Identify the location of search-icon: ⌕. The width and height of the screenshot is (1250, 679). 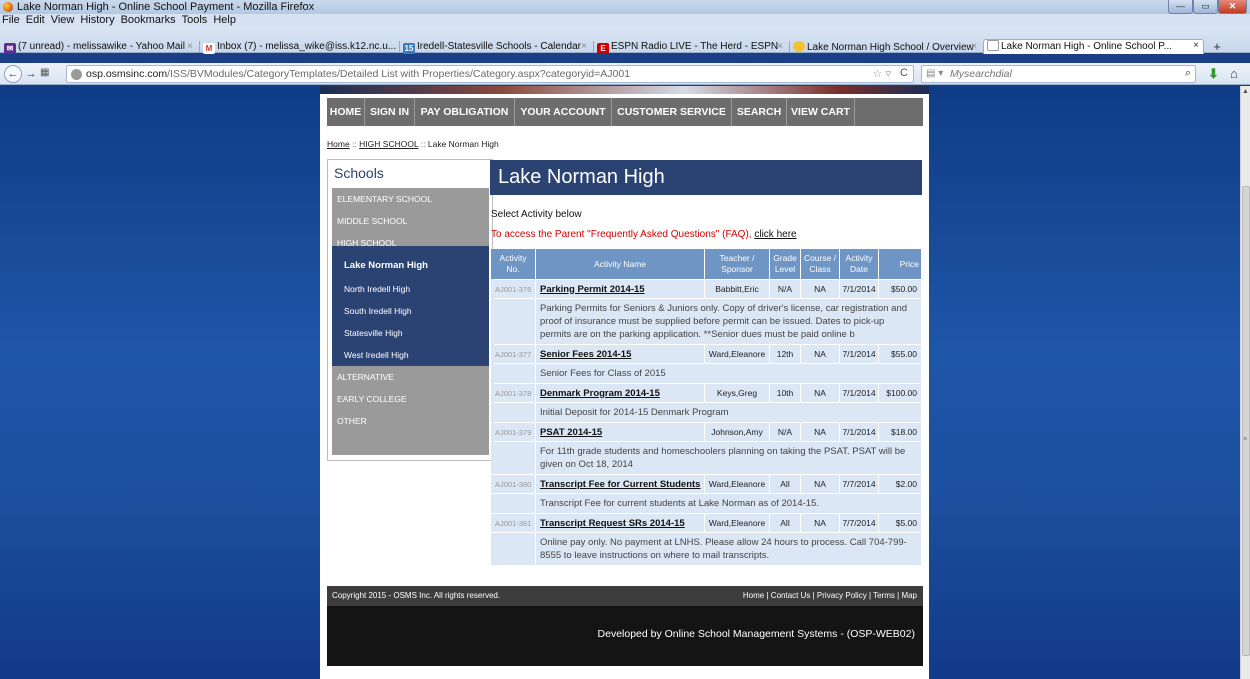
(1188, 73).